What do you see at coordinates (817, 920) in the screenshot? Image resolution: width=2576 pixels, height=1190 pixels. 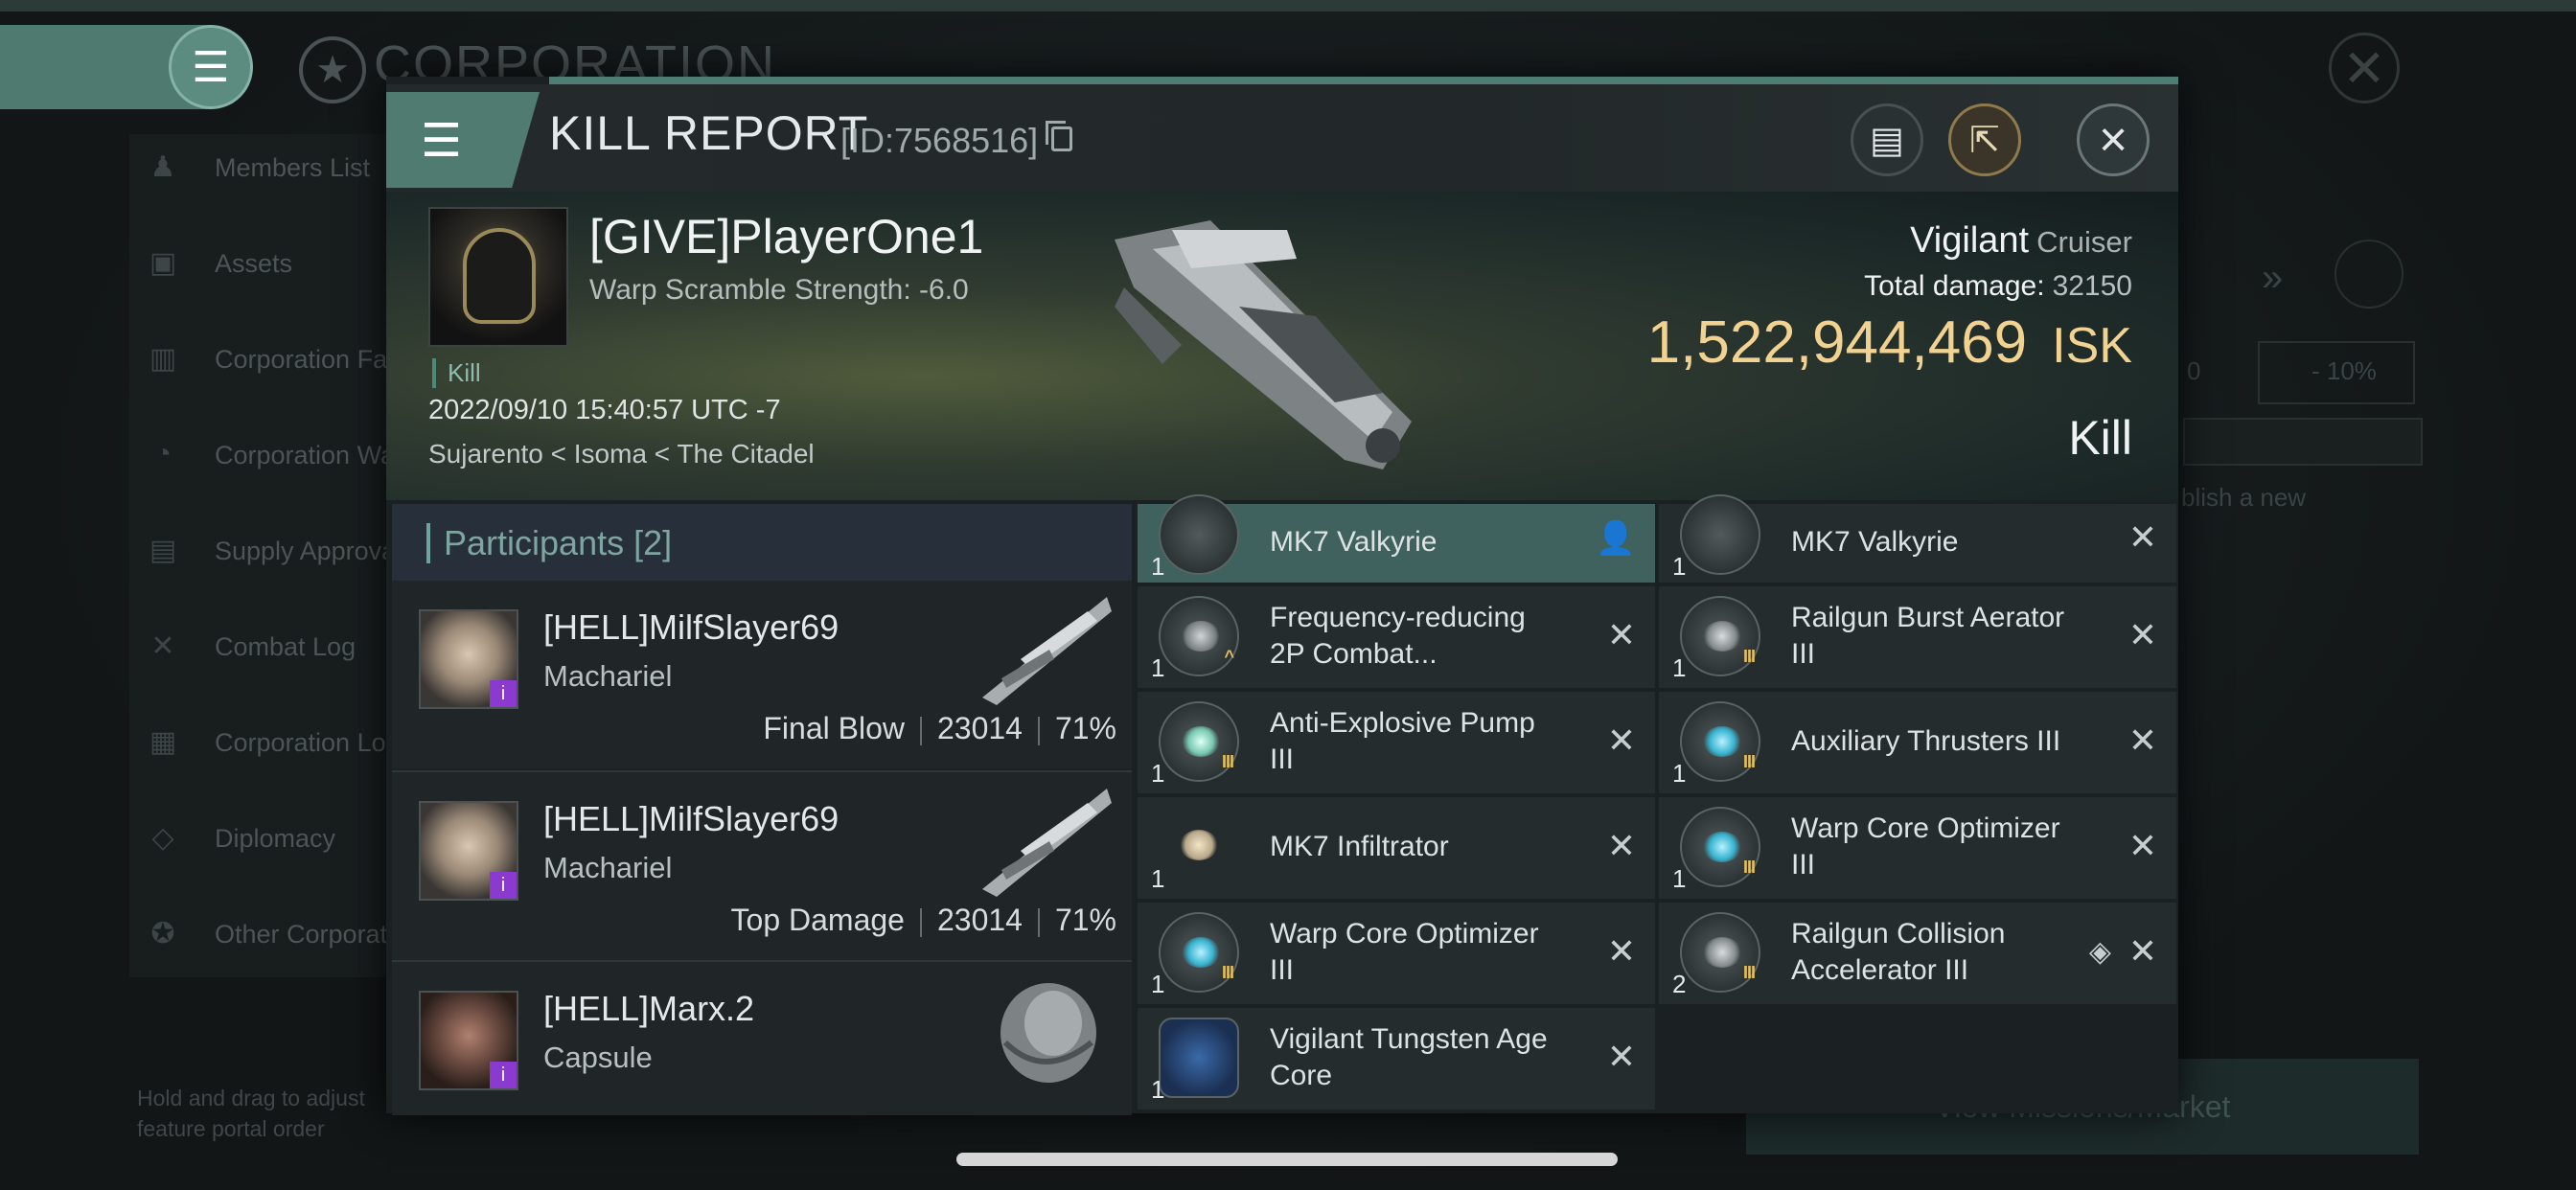 I see `participant-role: Top Damage` at bounding box center [817, 920].